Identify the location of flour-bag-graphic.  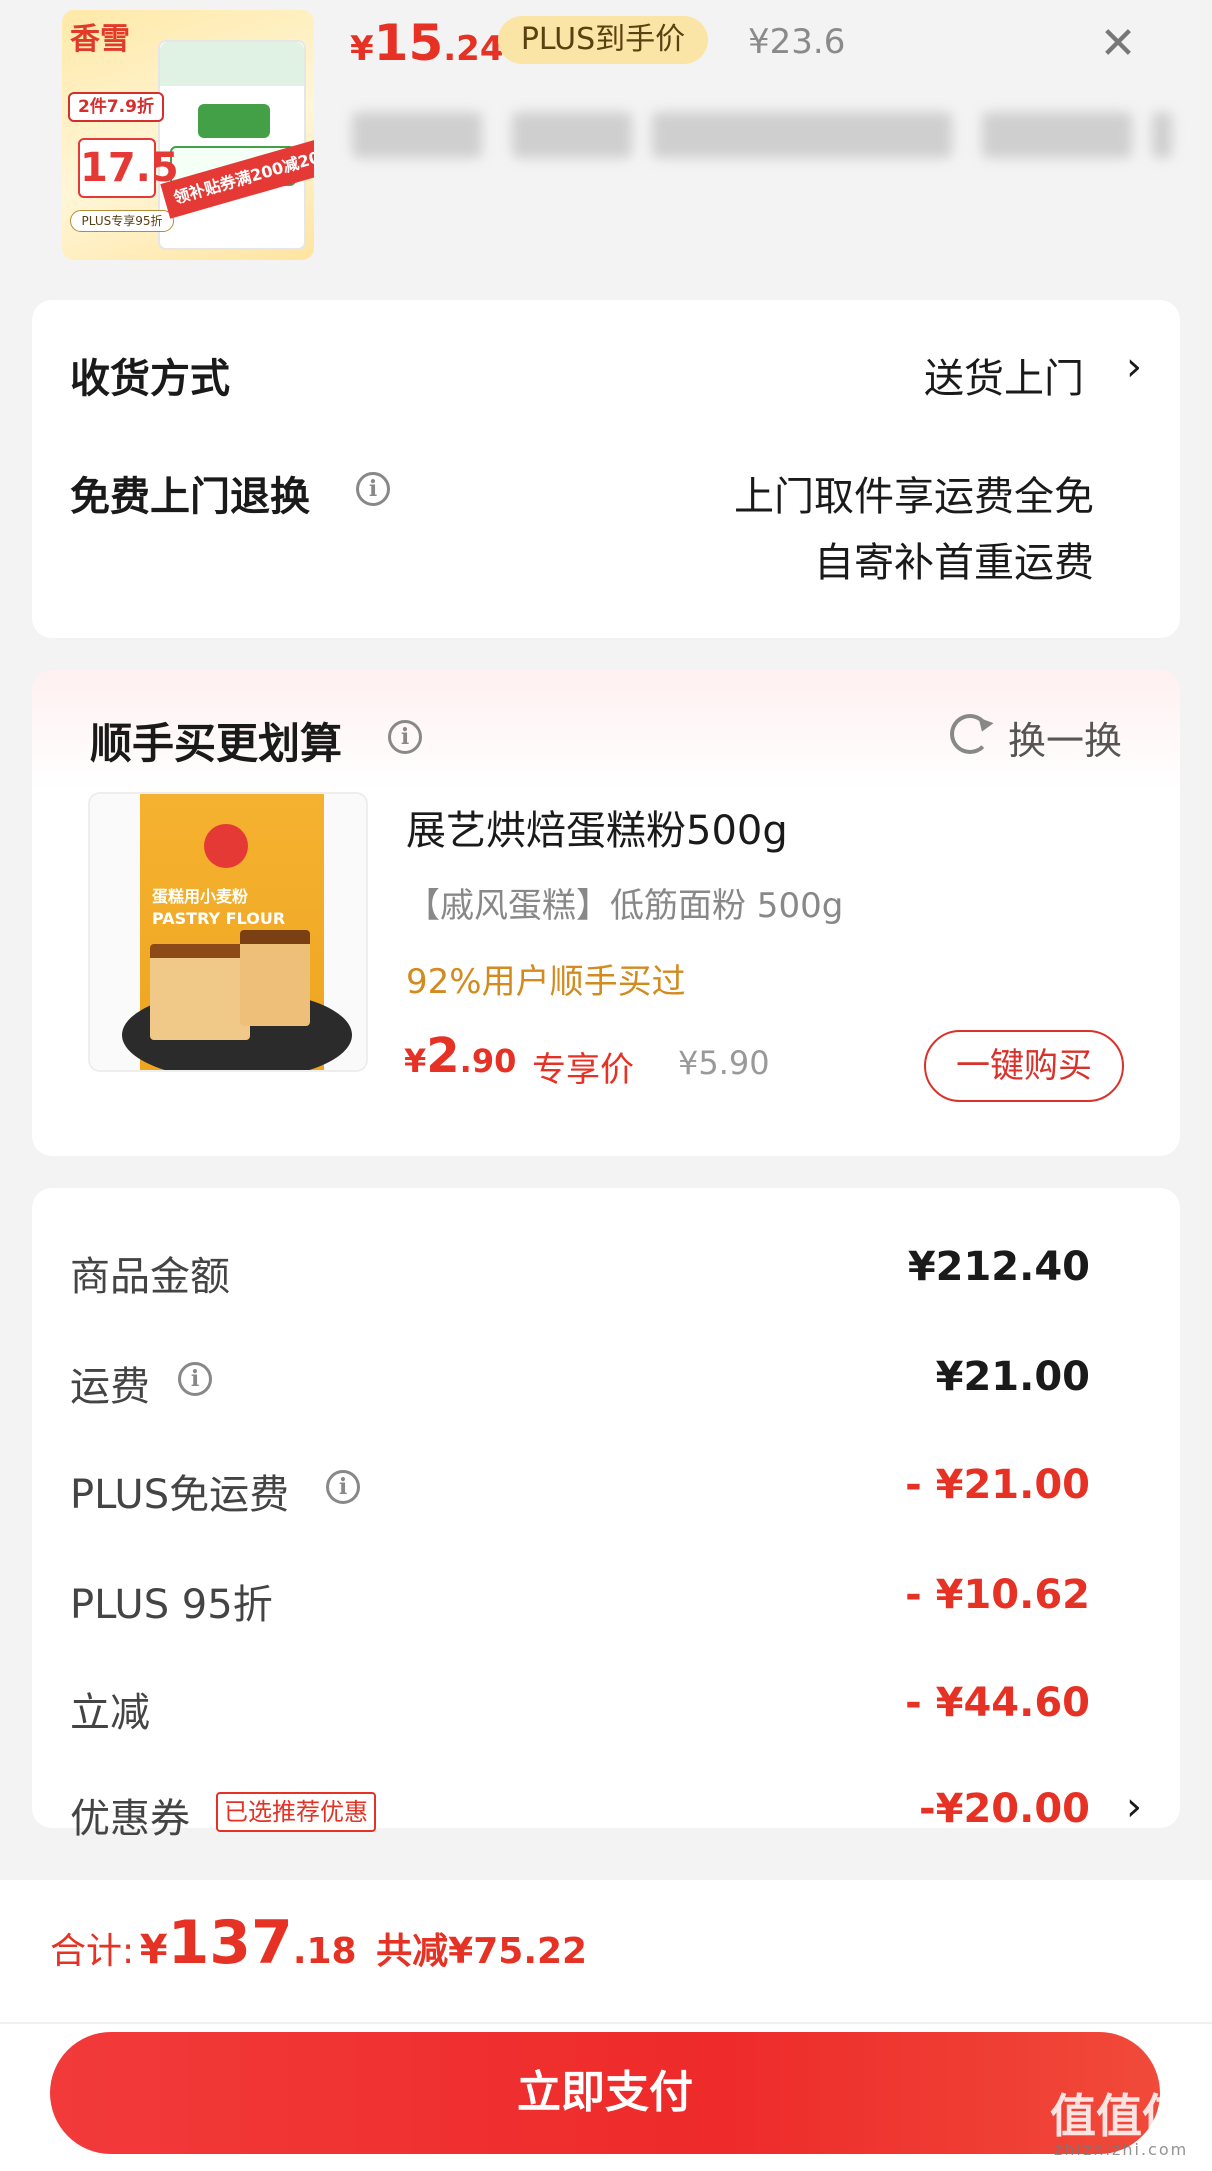
(232, 145).